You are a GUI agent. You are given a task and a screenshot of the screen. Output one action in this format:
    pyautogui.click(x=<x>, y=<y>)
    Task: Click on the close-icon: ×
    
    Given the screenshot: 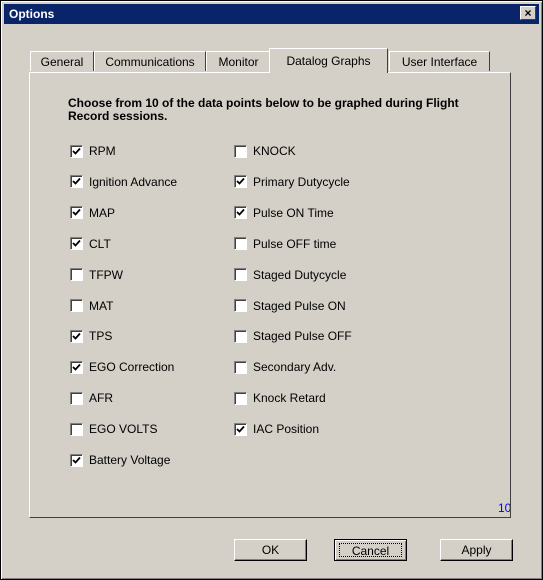 What is the action you would take?
    pyautogui.click(x=528, y=13)
    